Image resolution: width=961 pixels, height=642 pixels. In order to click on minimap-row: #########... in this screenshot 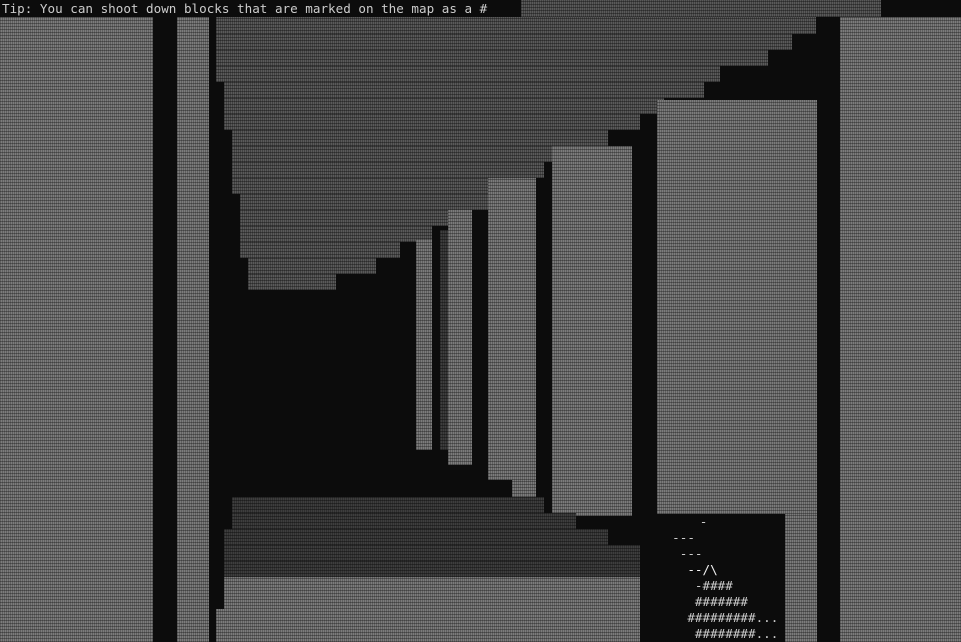, I will do `click(718, 617)`.